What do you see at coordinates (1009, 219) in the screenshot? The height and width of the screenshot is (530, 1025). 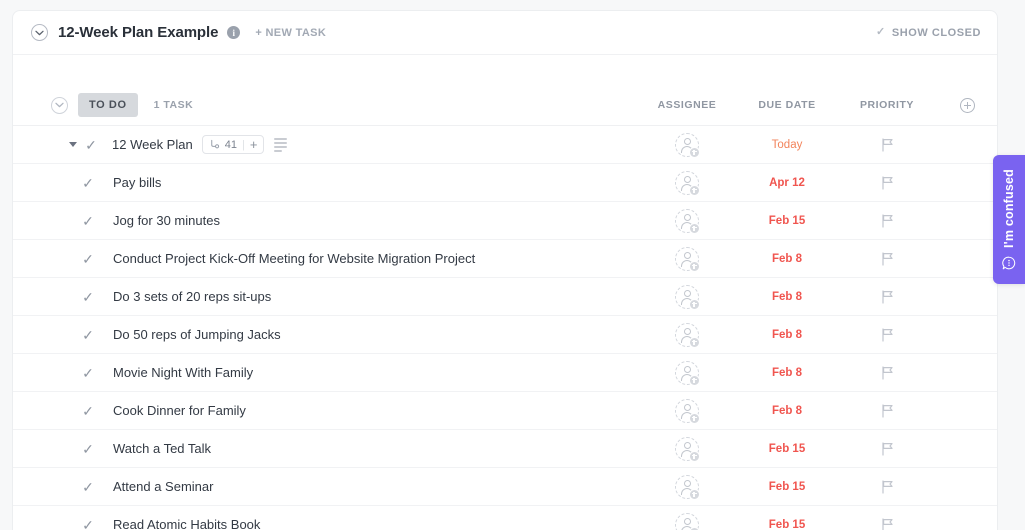 I see `feedback-tab: I'm confused` at bounding box center [1009, 219].